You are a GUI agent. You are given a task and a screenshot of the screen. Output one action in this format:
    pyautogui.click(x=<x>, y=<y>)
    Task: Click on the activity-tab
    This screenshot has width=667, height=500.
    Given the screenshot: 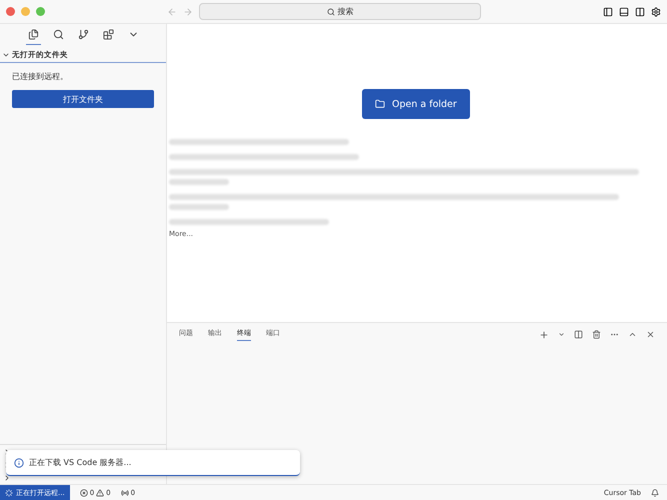 What is the action you would take?
    pyautogui.click(x=33, y=37)
    